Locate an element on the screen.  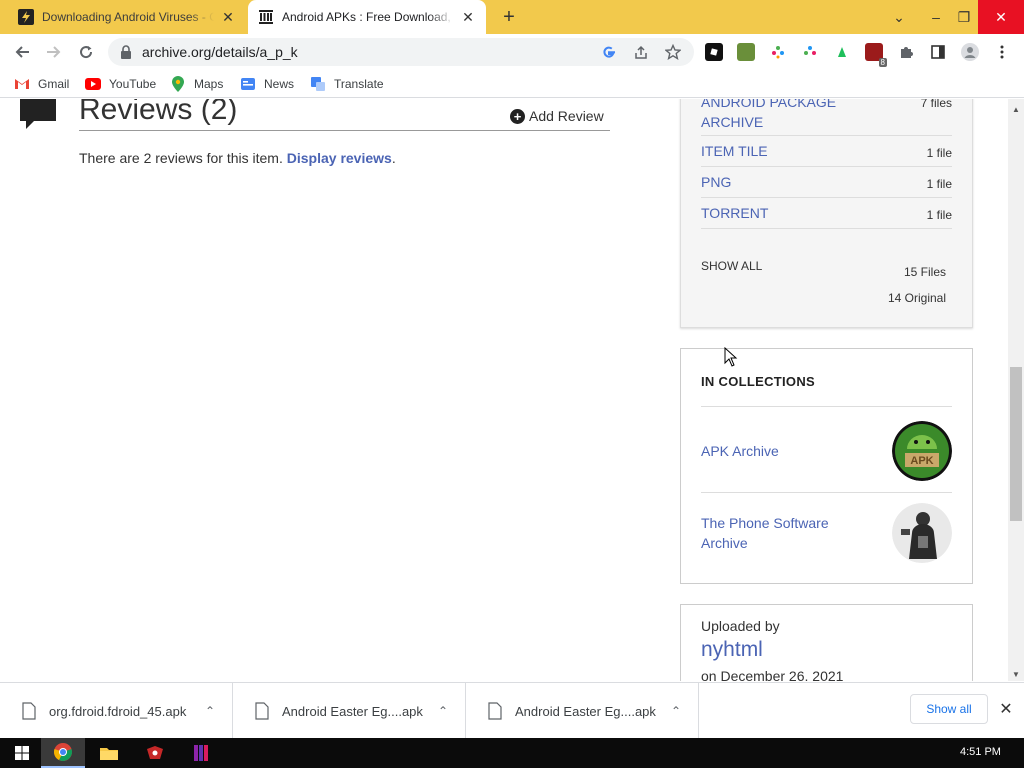
extension-dots2-icon is located at coordinates (810, 52).